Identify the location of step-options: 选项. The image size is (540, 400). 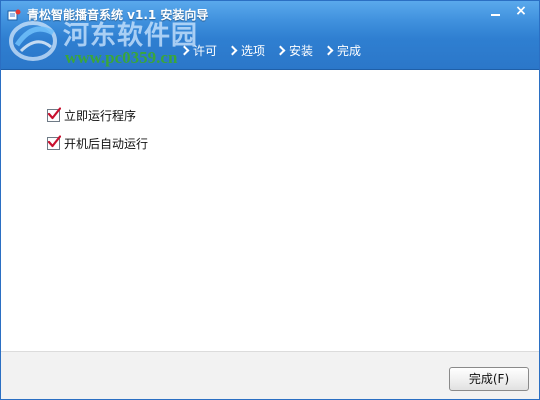
(246, 50).